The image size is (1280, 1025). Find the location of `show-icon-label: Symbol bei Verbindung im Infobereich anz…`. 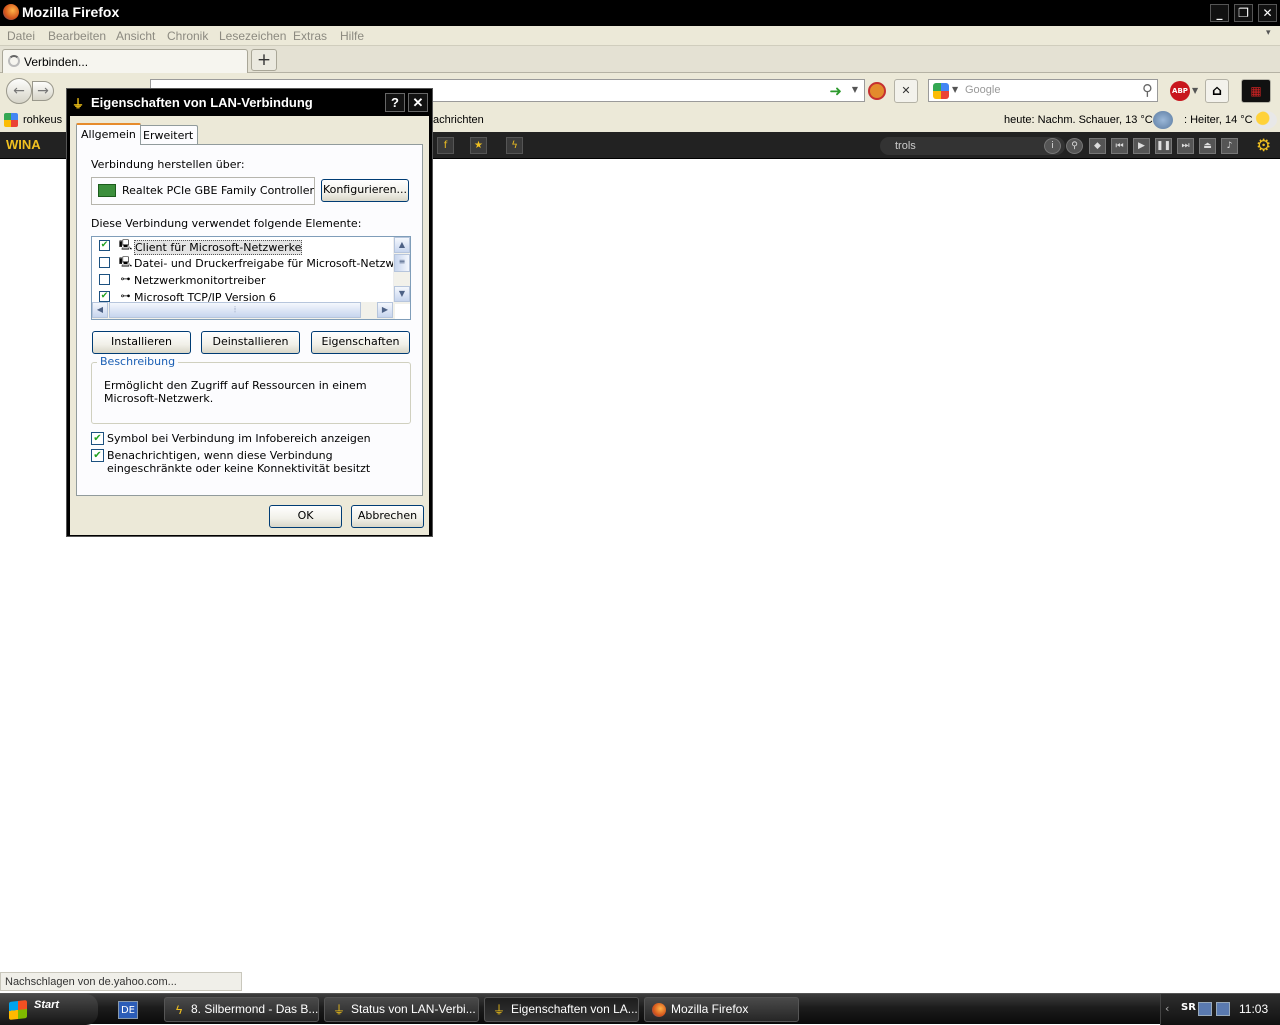

show-icon-label: Symbol bei Verbindung im Infobereich anz… is located at coordinates (239, 438).